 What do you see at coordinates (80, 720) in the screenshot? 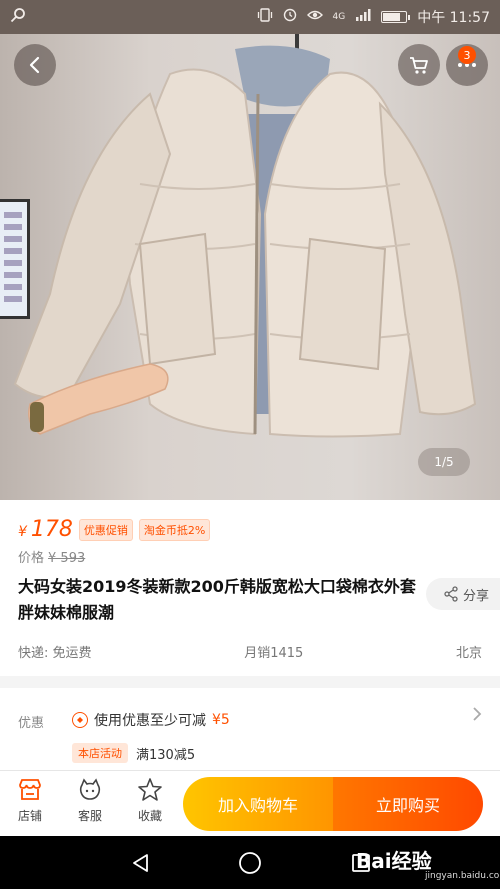
I see `coupon-icon` at bounding box center [80, 720].